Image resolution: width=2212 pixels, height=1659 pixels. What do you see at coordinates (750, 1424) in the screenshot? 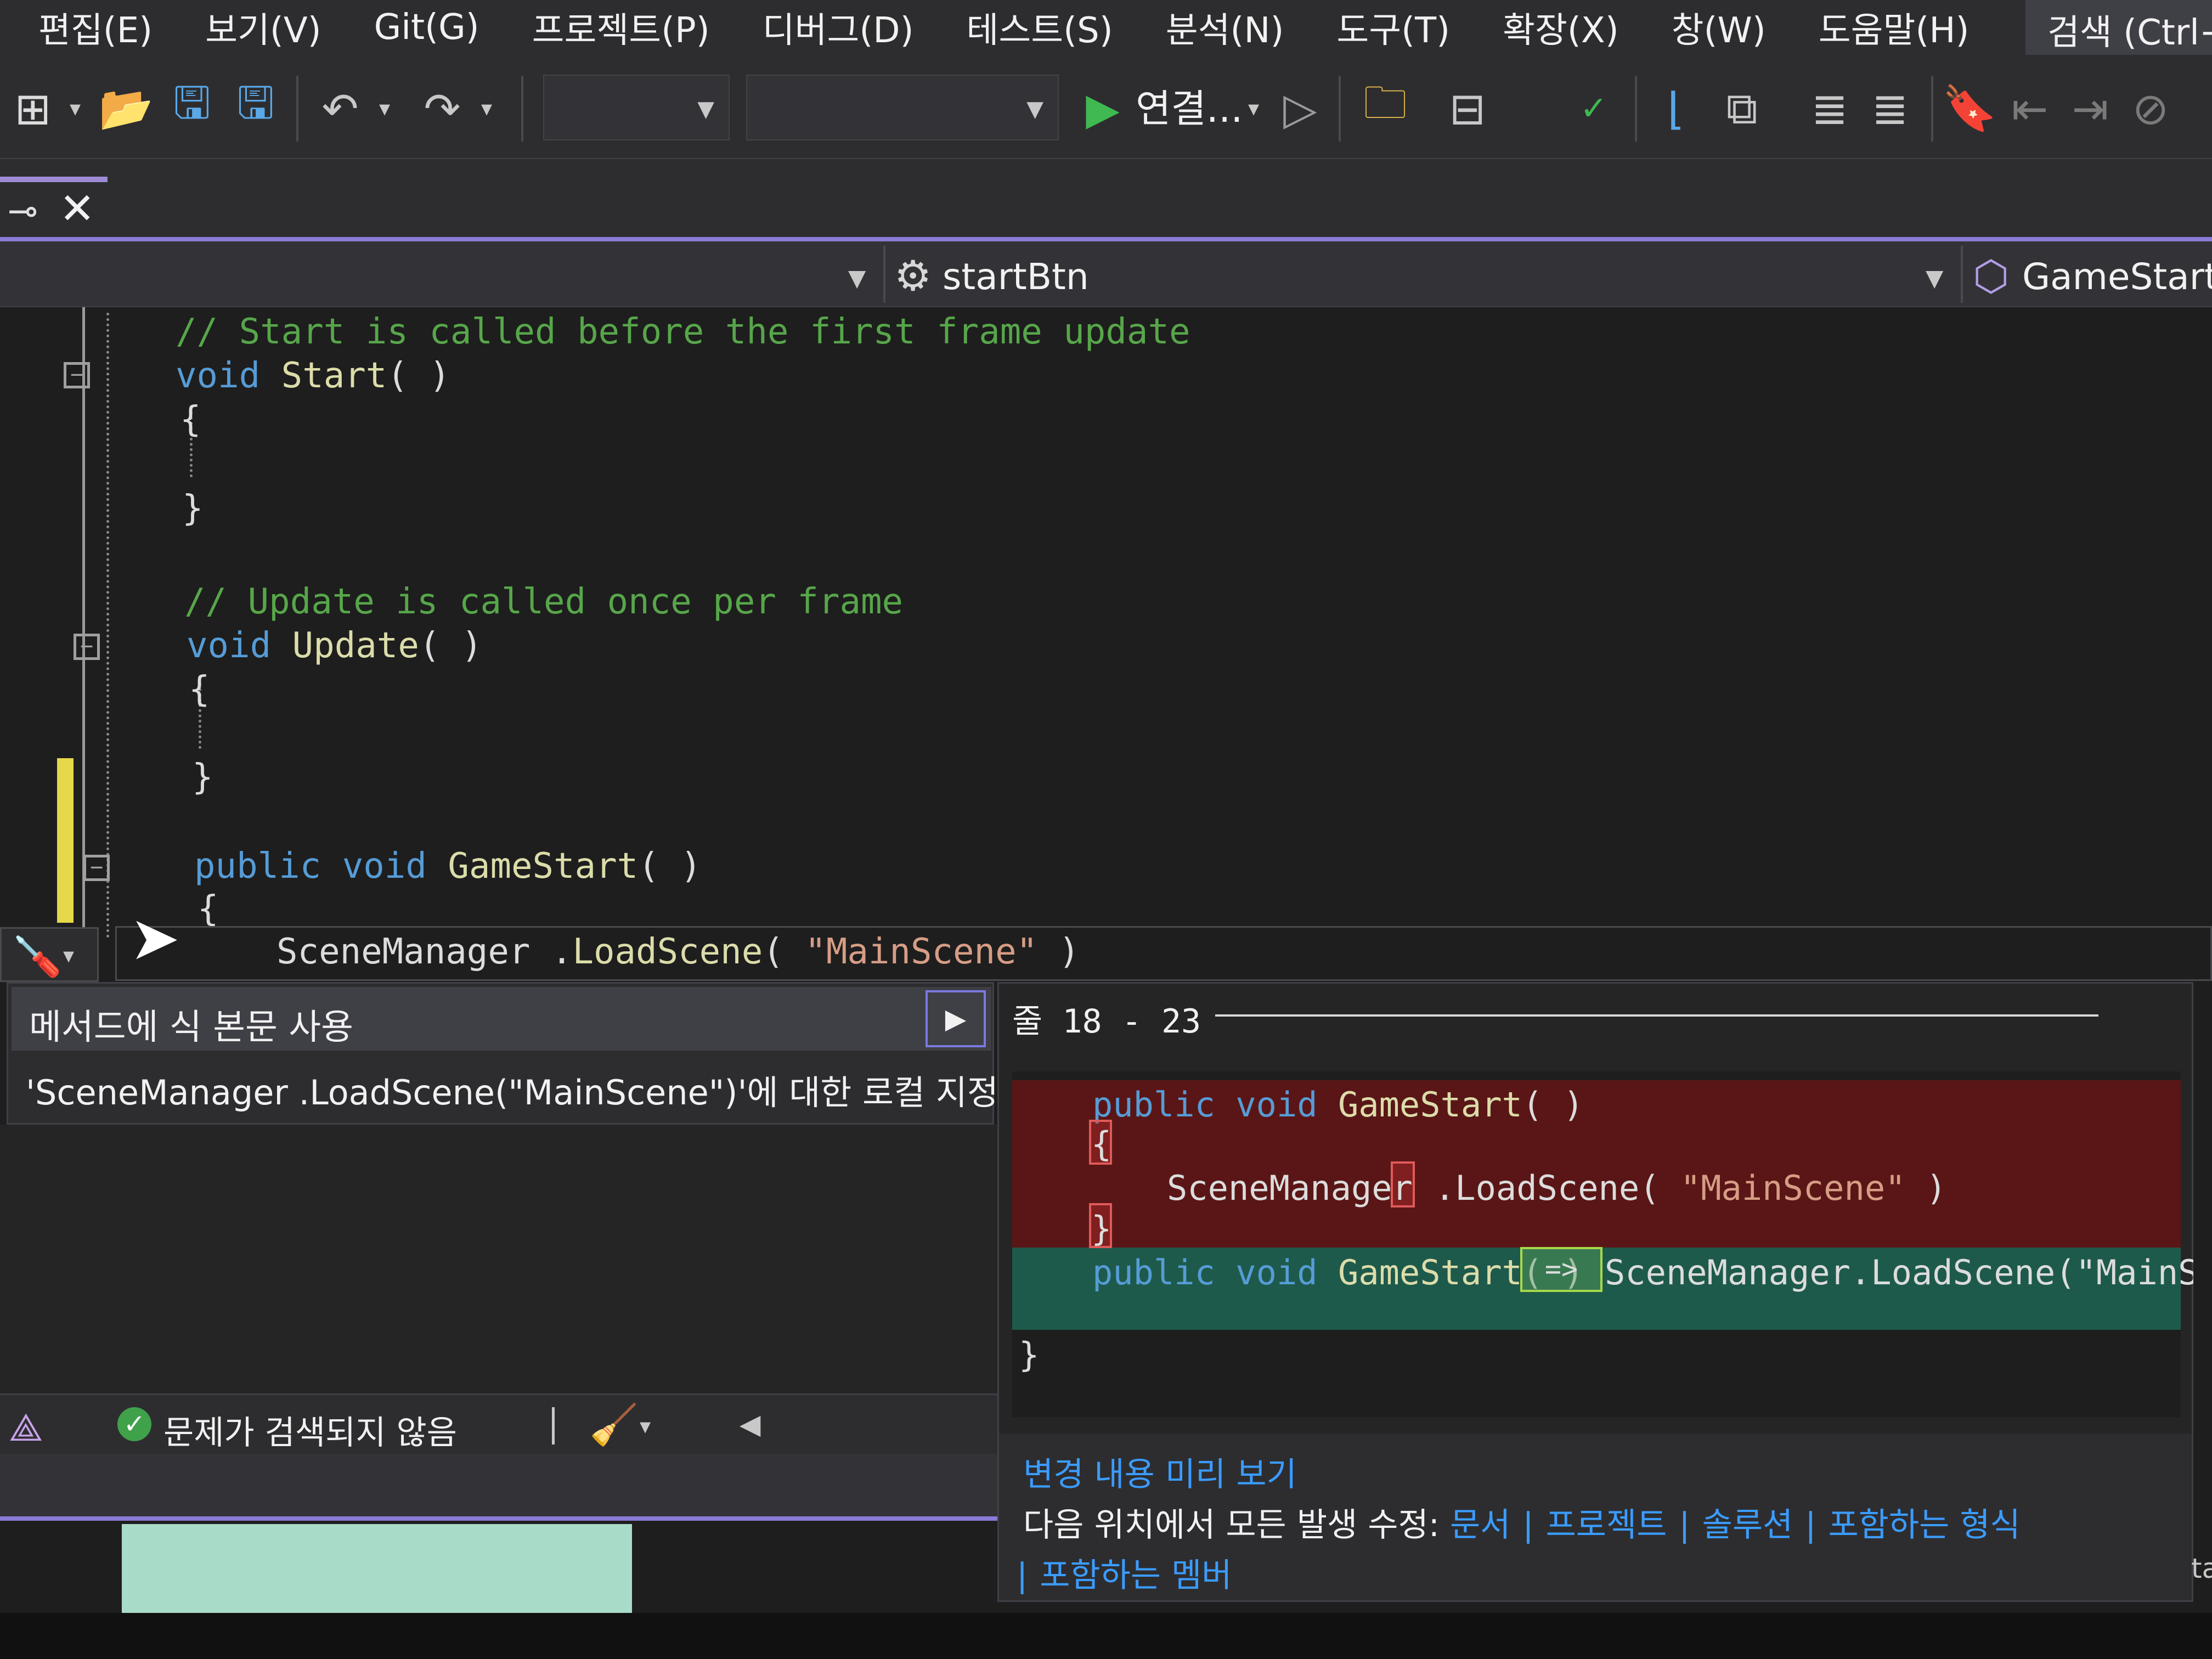
I see `scroll-left-icon: ◀` at bounding box center [750, 1424].